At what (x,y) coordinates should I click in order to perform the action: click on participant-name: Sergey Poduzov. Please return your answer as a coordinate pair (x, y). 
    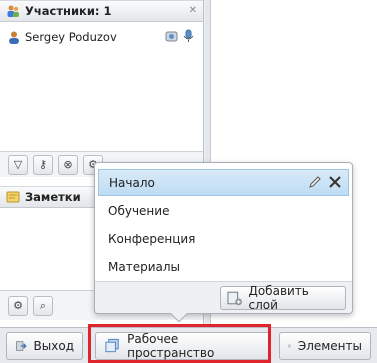
    Looking at the image, I should click on (71, 37).